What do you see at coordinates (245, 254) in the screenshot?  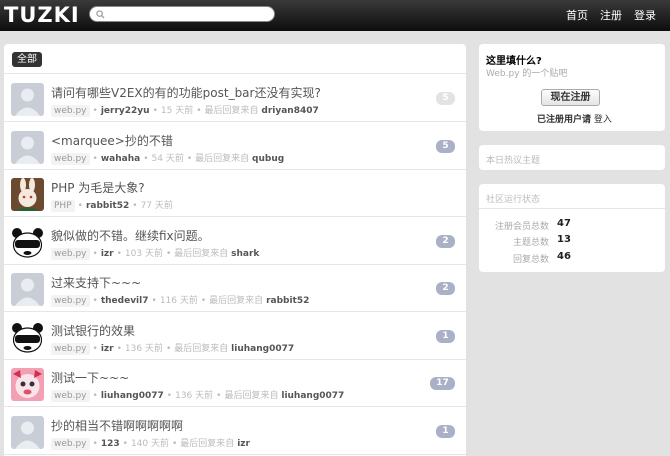 I see `last-reply-user: shark` at bounding box center [245, 254].